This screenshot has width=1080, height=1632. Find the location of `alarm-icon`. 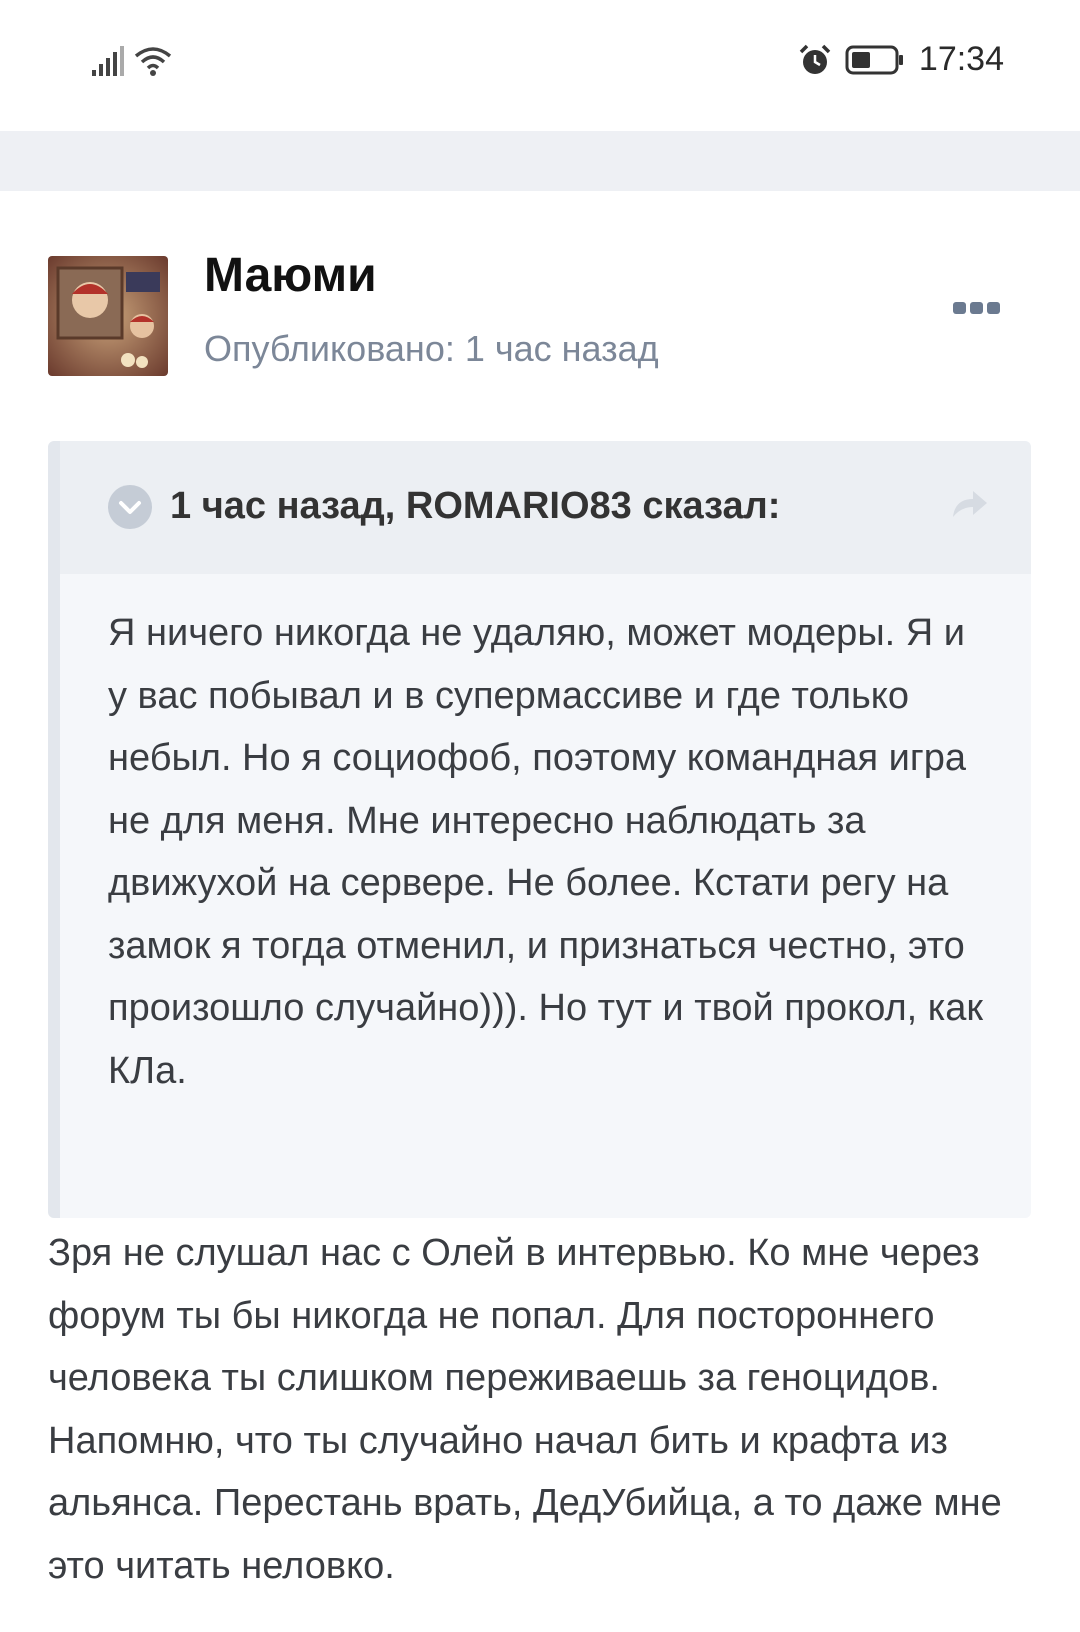

alarm-icon is located at coordinates (815, 59).